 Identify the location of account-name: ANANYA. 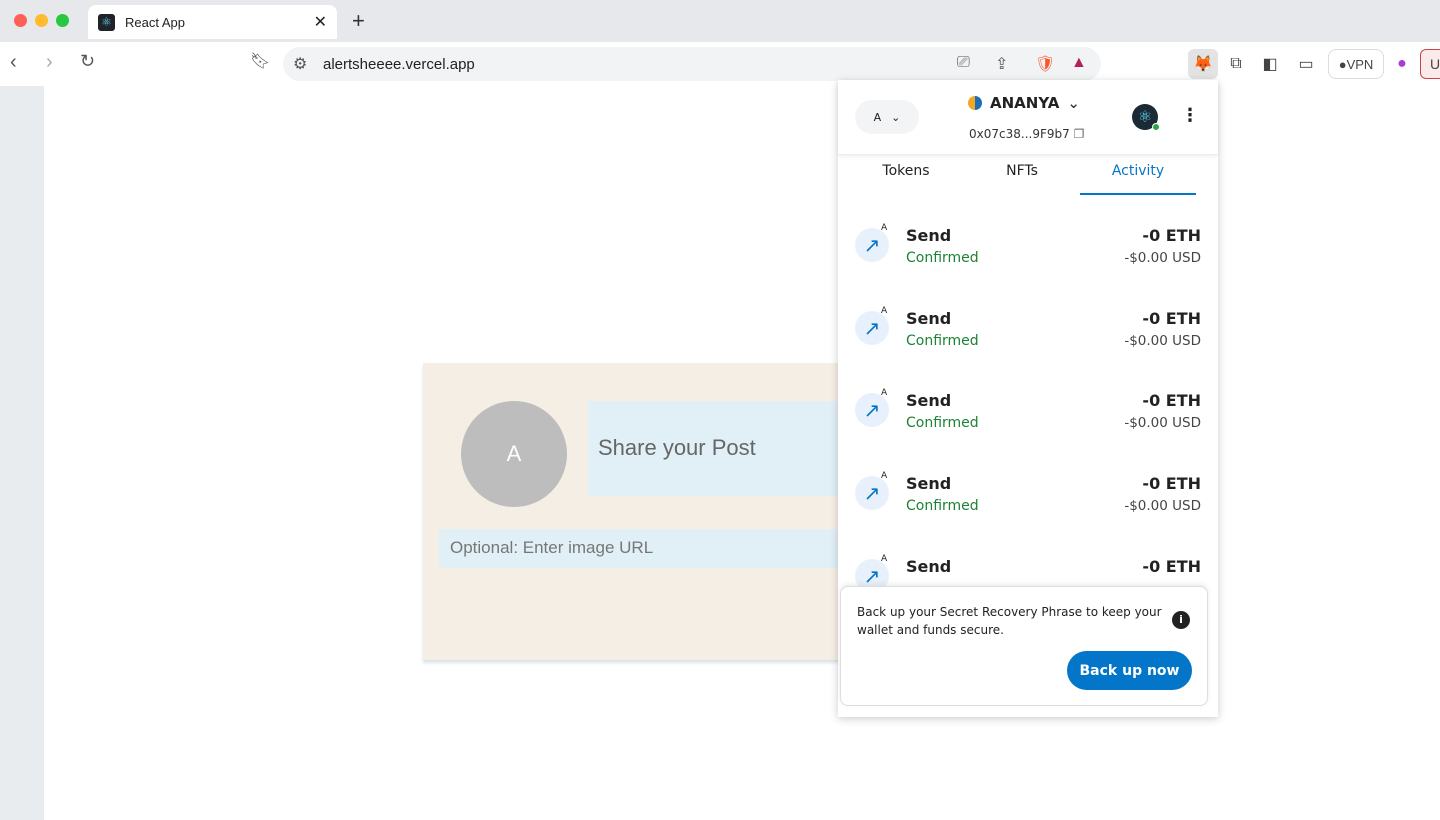
(1025, 103).